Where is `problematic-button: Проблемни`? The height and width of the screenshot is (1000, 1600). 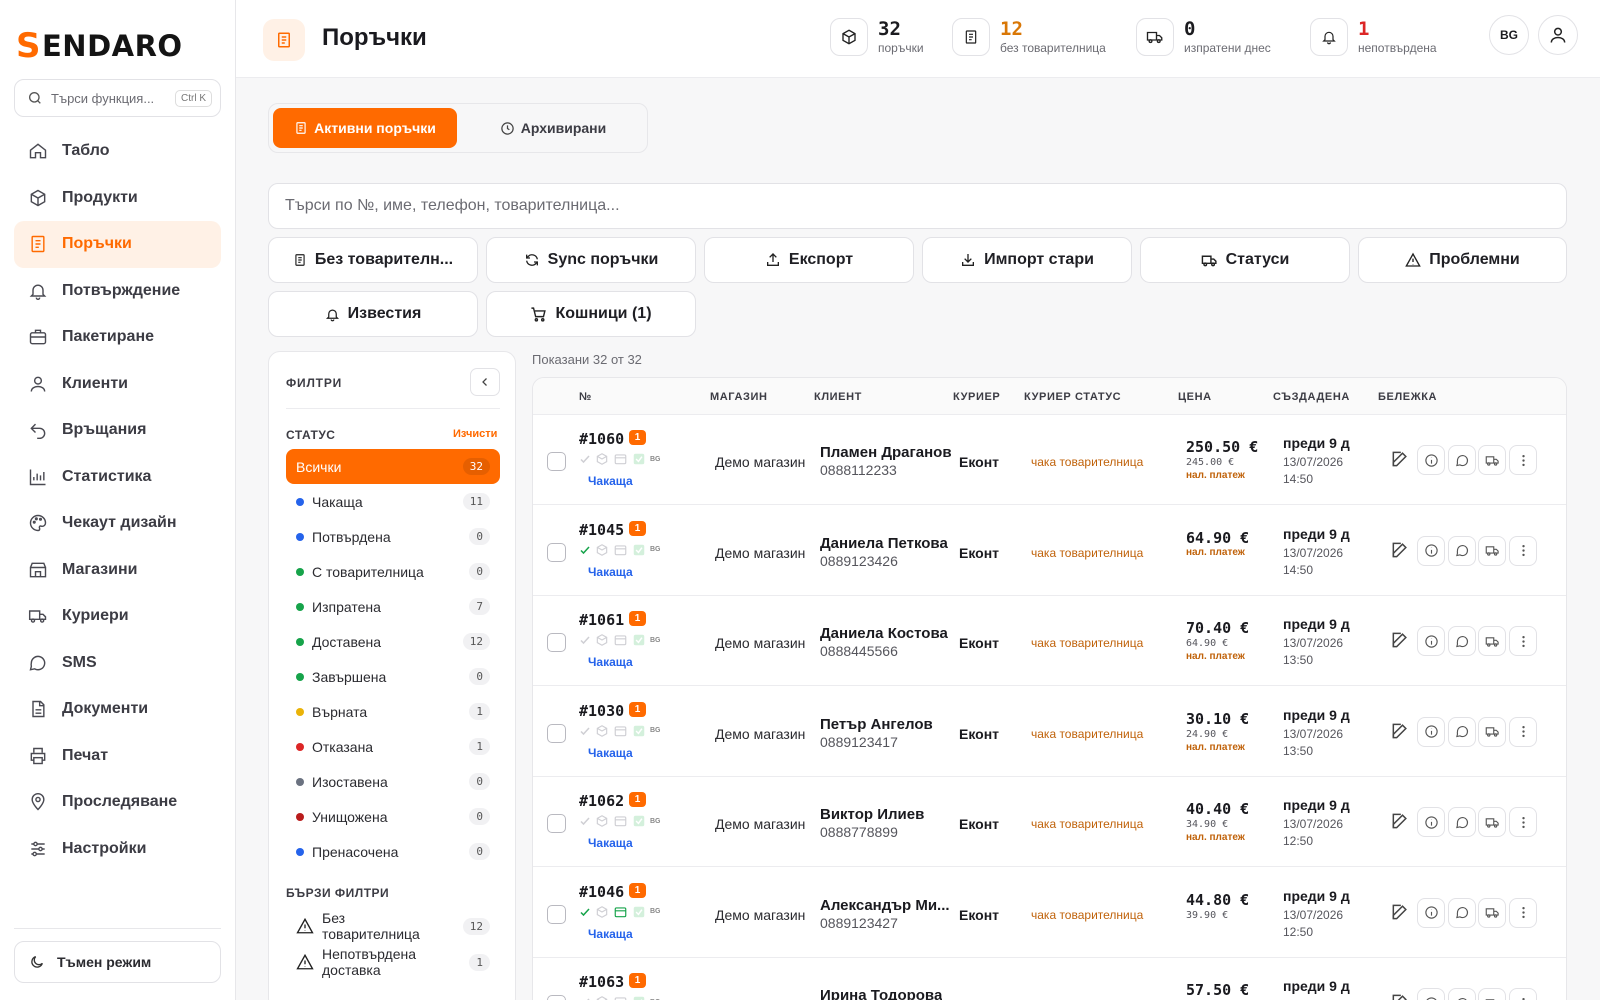
problematic-button: Проблемни is located at coordinates (1462, 260).